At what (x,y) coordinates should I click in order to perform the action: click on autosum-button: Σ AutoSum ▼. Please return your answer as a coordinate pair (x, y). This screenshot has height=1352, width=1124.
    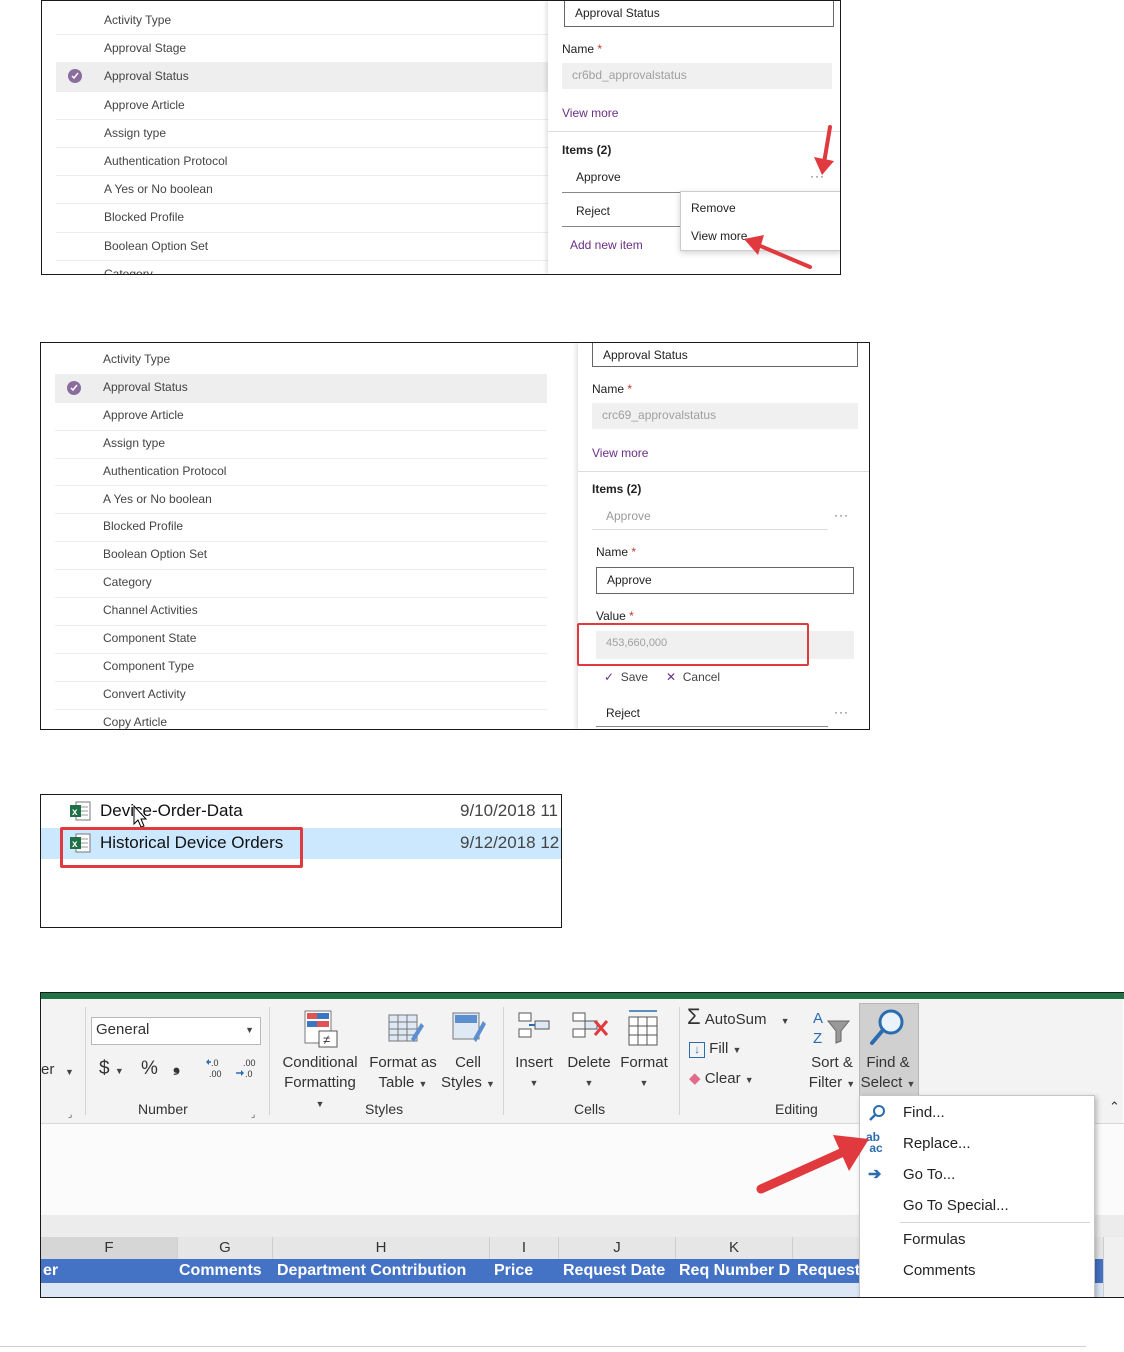
    Looking at the image, I should click on (738, 1018).